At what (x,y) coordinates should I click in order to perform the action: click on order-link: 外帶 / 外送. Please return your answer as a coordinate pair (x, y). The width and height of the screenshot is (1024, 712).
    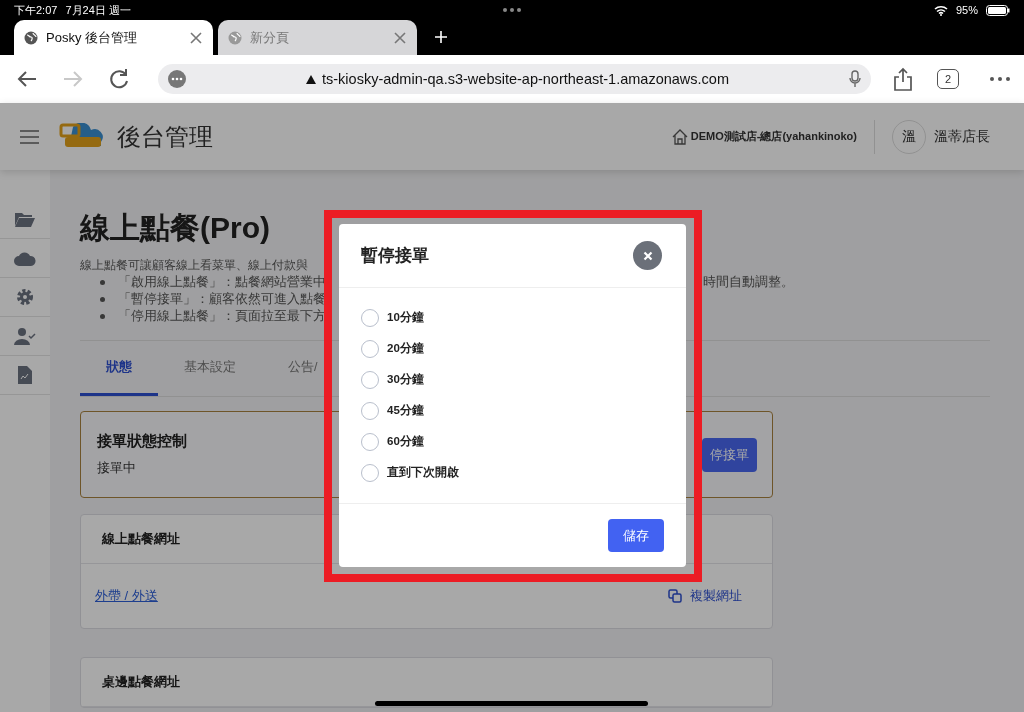
    Looking at the image, I should click on (126, 596).